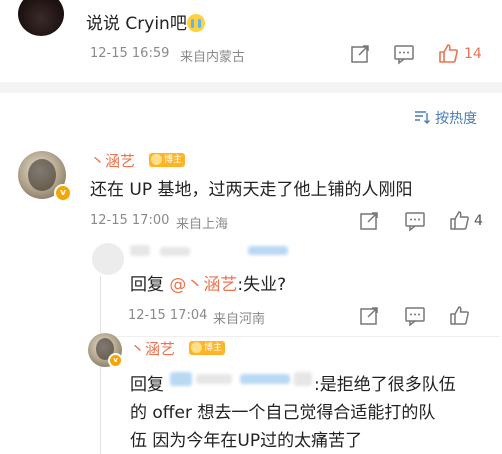 Image resolution: width=502 pixels, height=454 pixels. What do you see at coordinates (108, 259) in the screenshot?
I see `avatar` at bounding box center [108, 259].